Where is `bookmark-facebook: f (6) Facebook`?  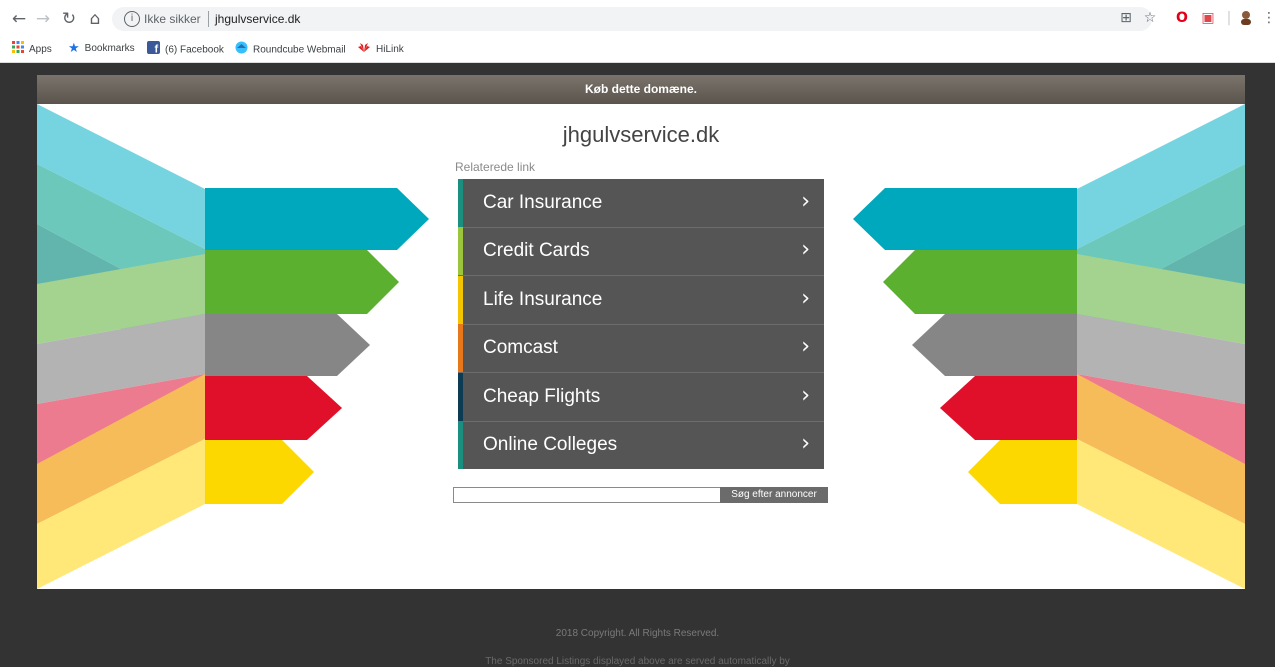
bookmark-facebook: f (6) Facebook is located at coordinates (185, 49).